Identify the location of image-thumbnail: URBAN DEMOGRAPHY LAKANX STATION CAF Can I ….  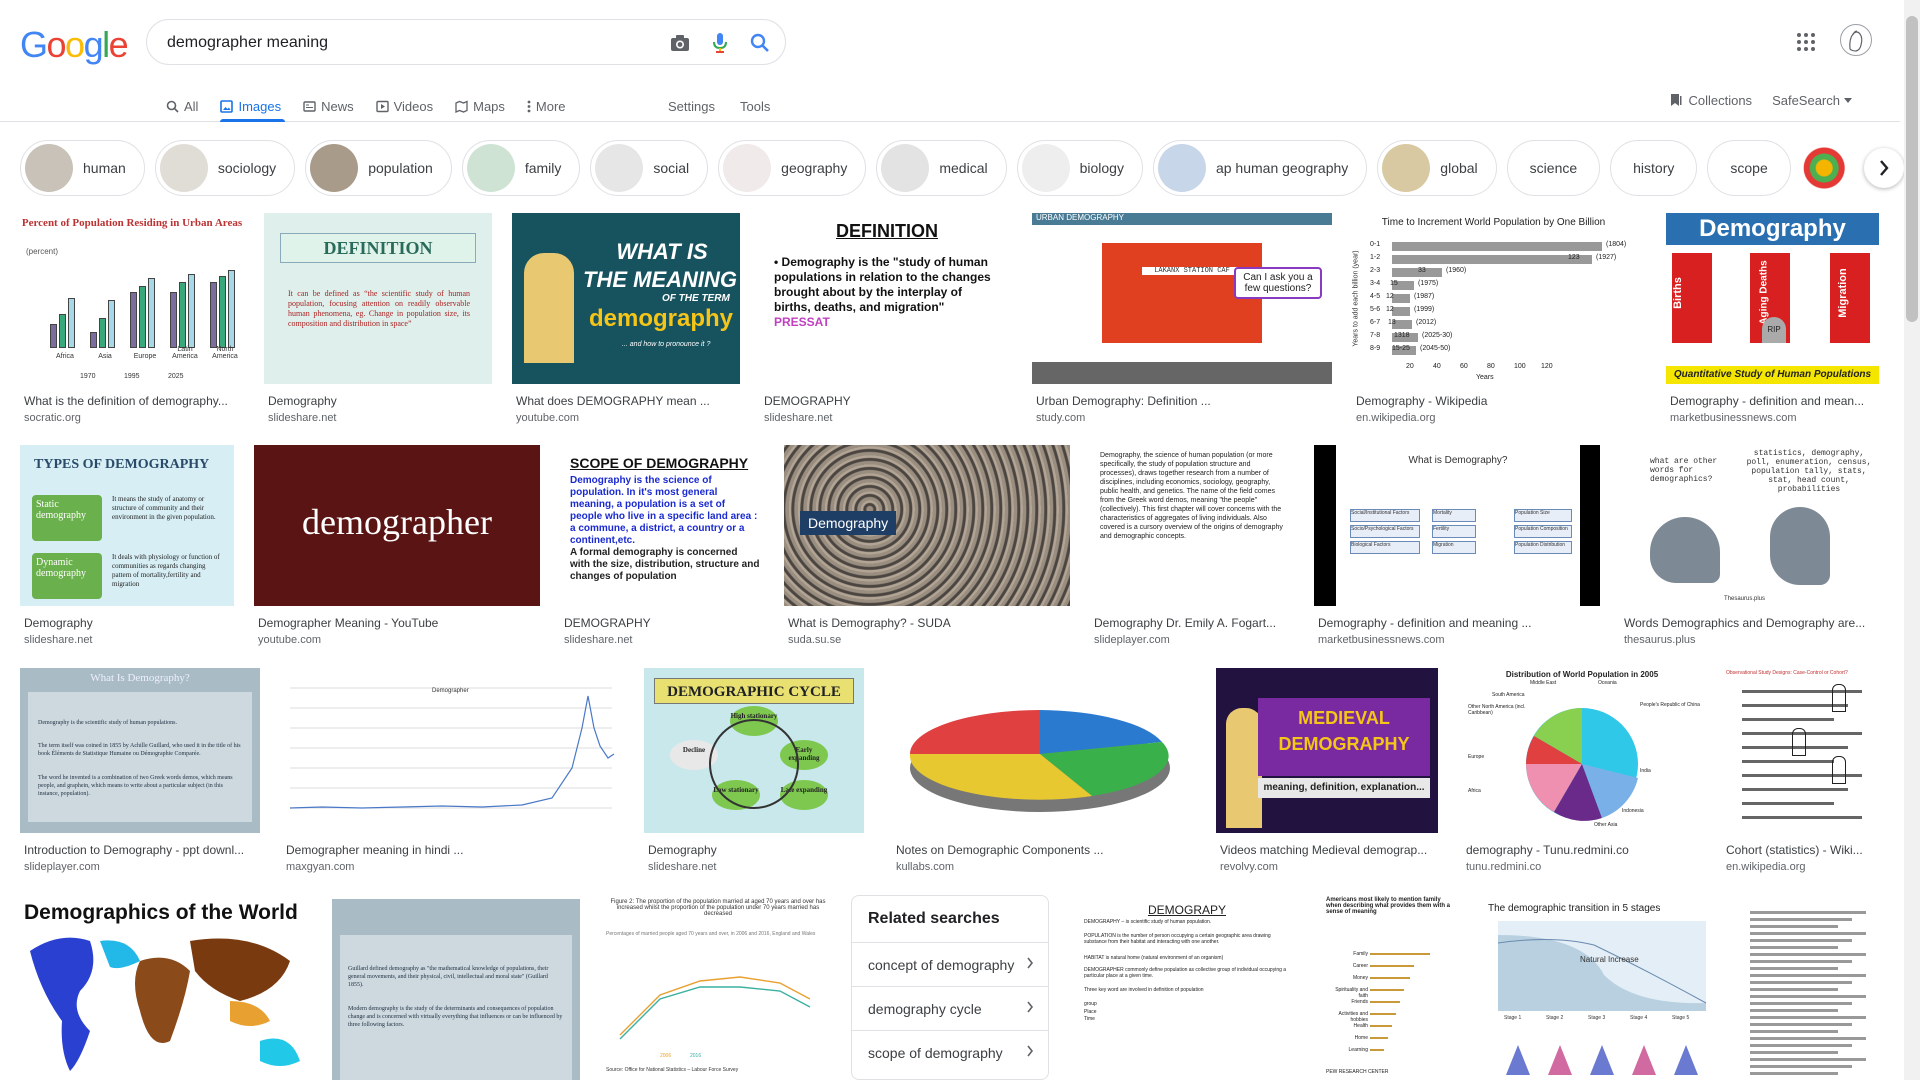
(1182, 298).